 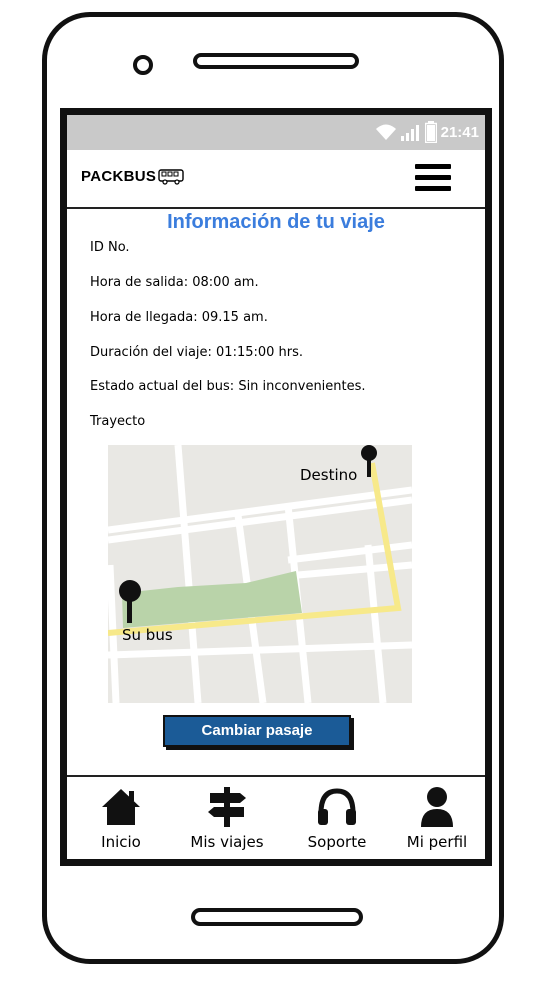 I want to click on nav-label-mis-viajes: Mis viajes, so click(x=227, y=842).